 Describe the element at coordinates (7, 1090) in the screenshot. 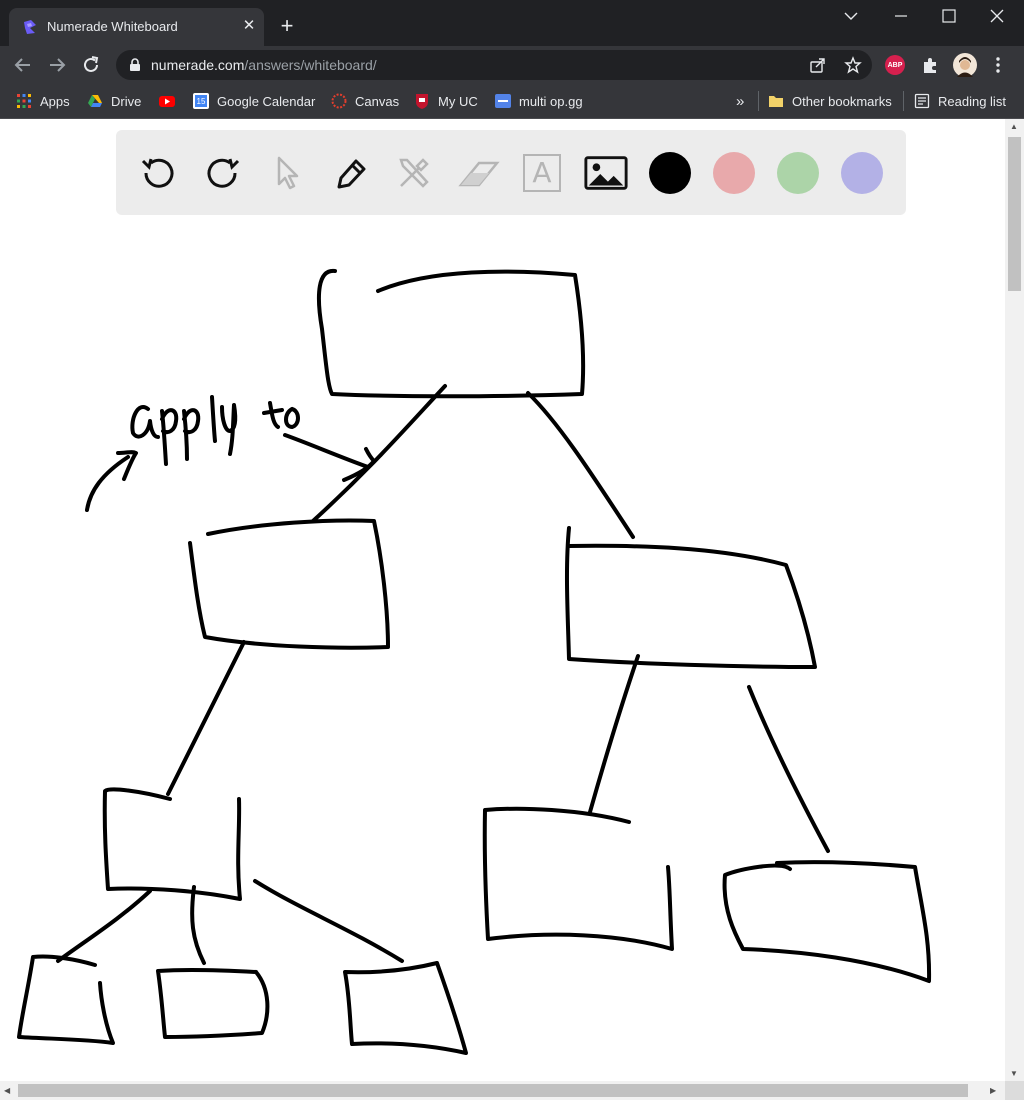

I see `scroll-left-icon: ◀` at that location.